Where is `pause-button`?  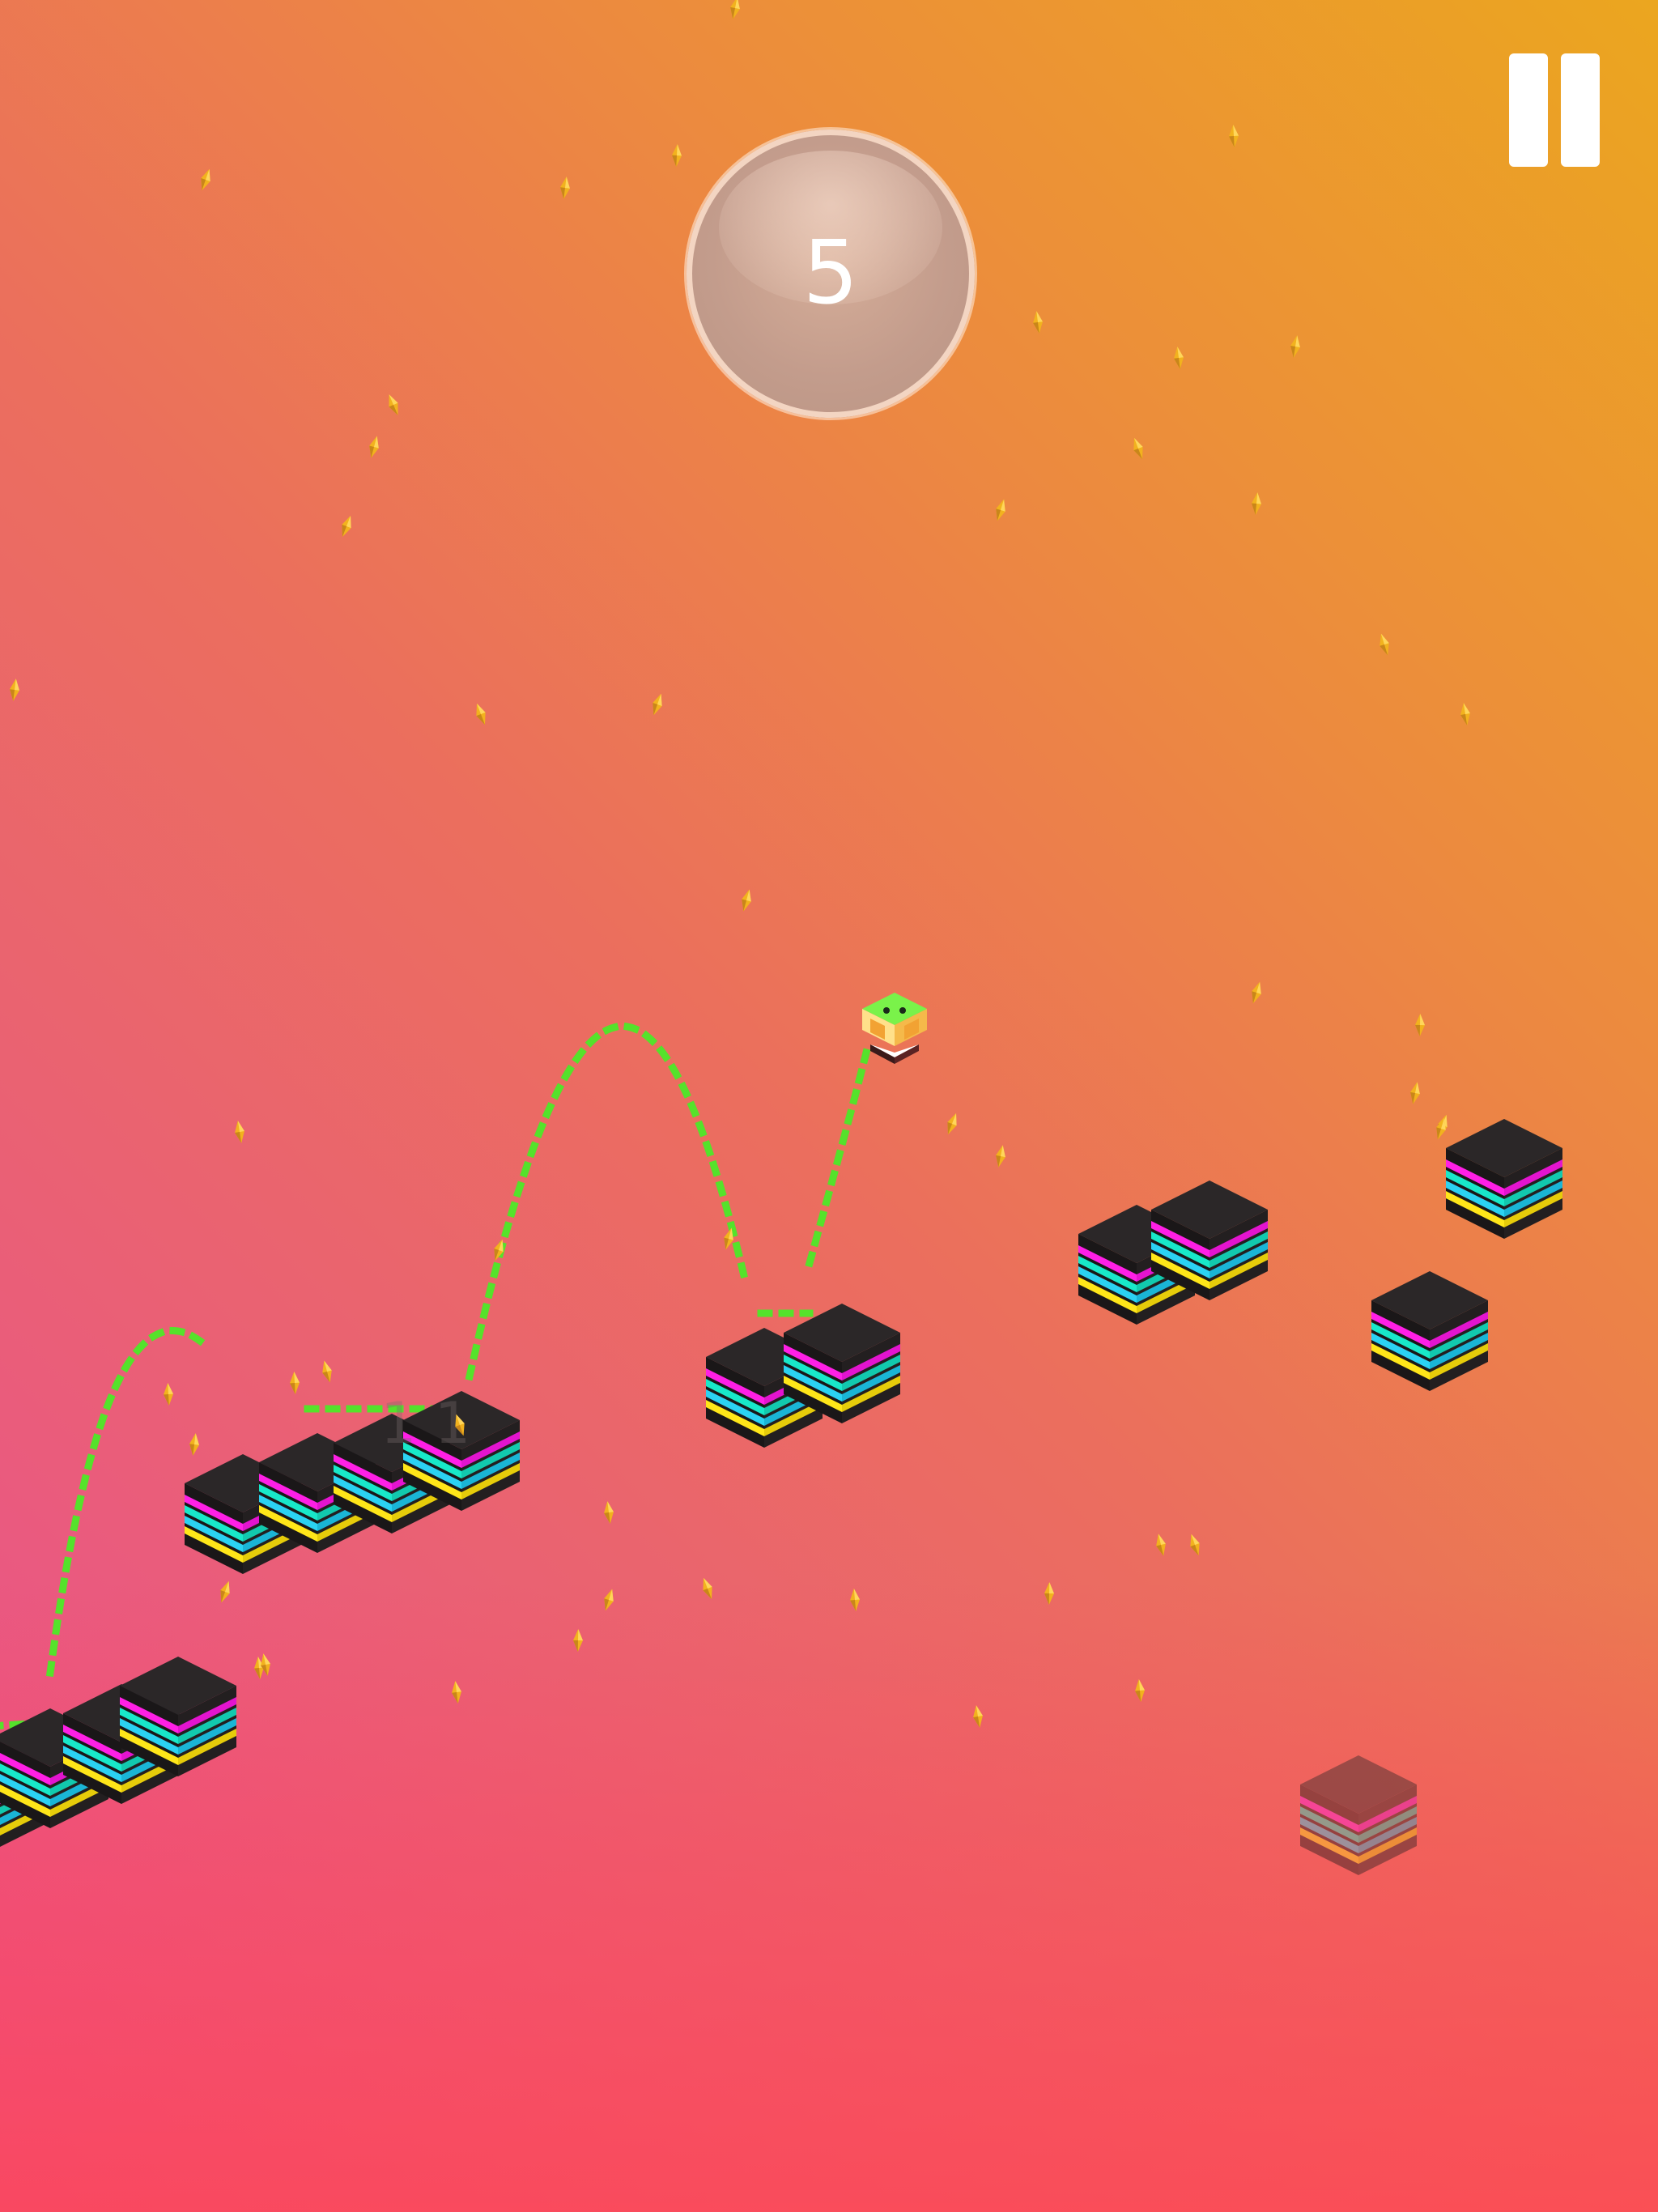
pause-button is located at coordinates (1554, 111).